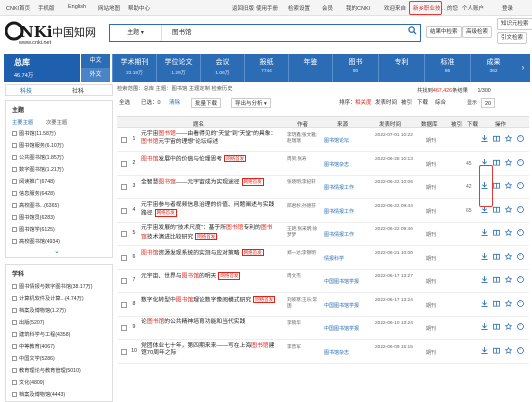 This screenshot has width=532, height=402. What do you see at coordinates (38, 394) in the screenshot?
I see `subject-item: 档案及博物馆(4443)` at bounding box center [38, 394].